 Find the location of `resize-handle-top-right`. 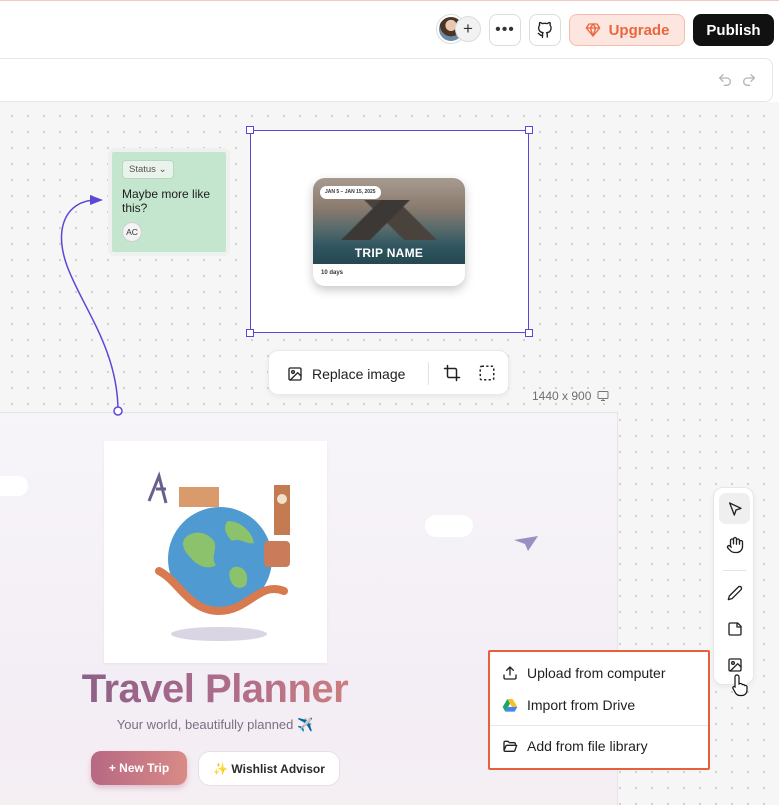

resize-handle-top-right is located at coordinates (529, 130).